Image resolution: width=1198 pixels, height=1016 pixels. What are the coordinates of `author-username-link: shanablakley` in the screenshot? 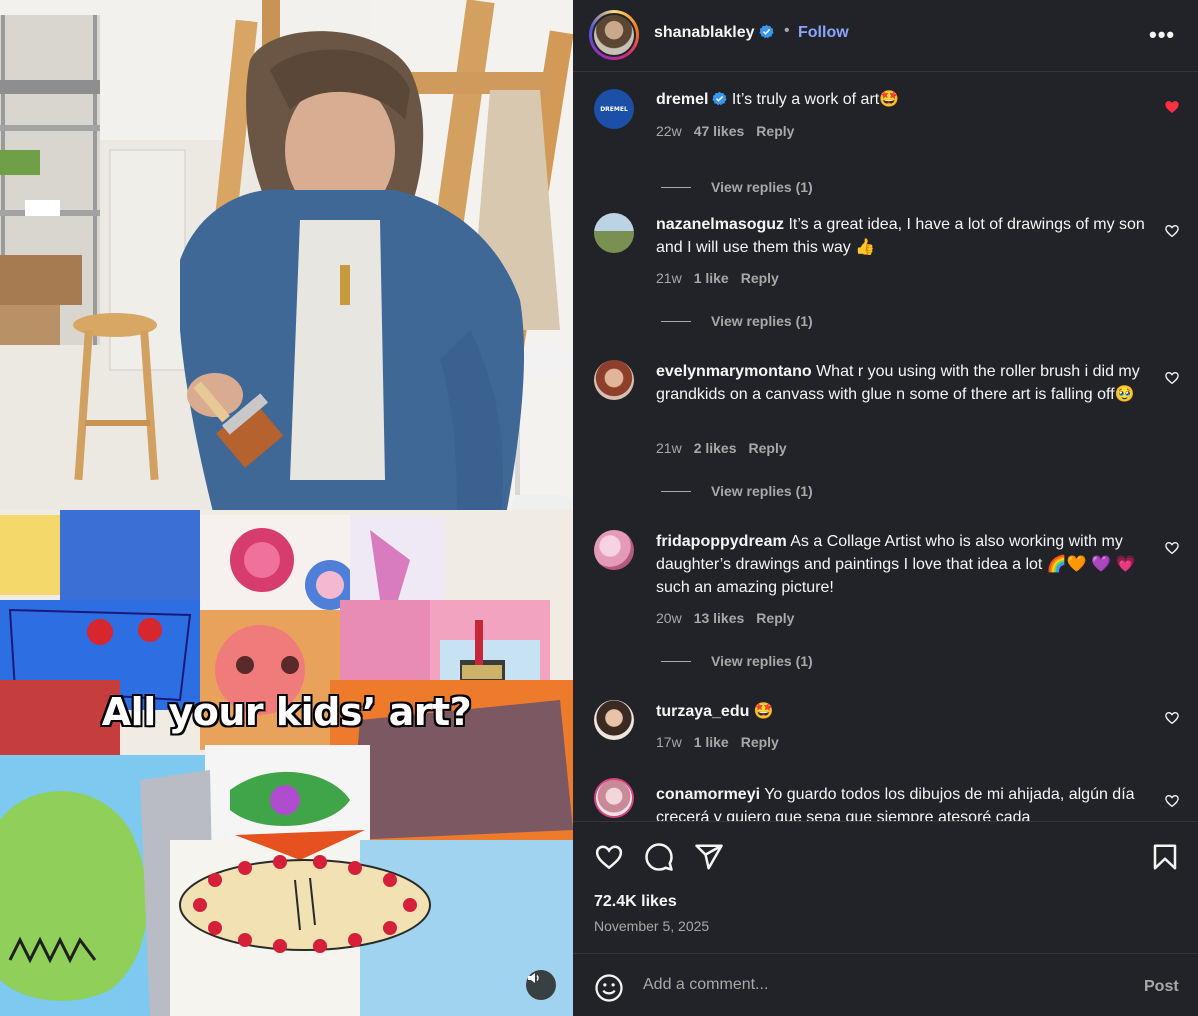 It's located at (714, 33).